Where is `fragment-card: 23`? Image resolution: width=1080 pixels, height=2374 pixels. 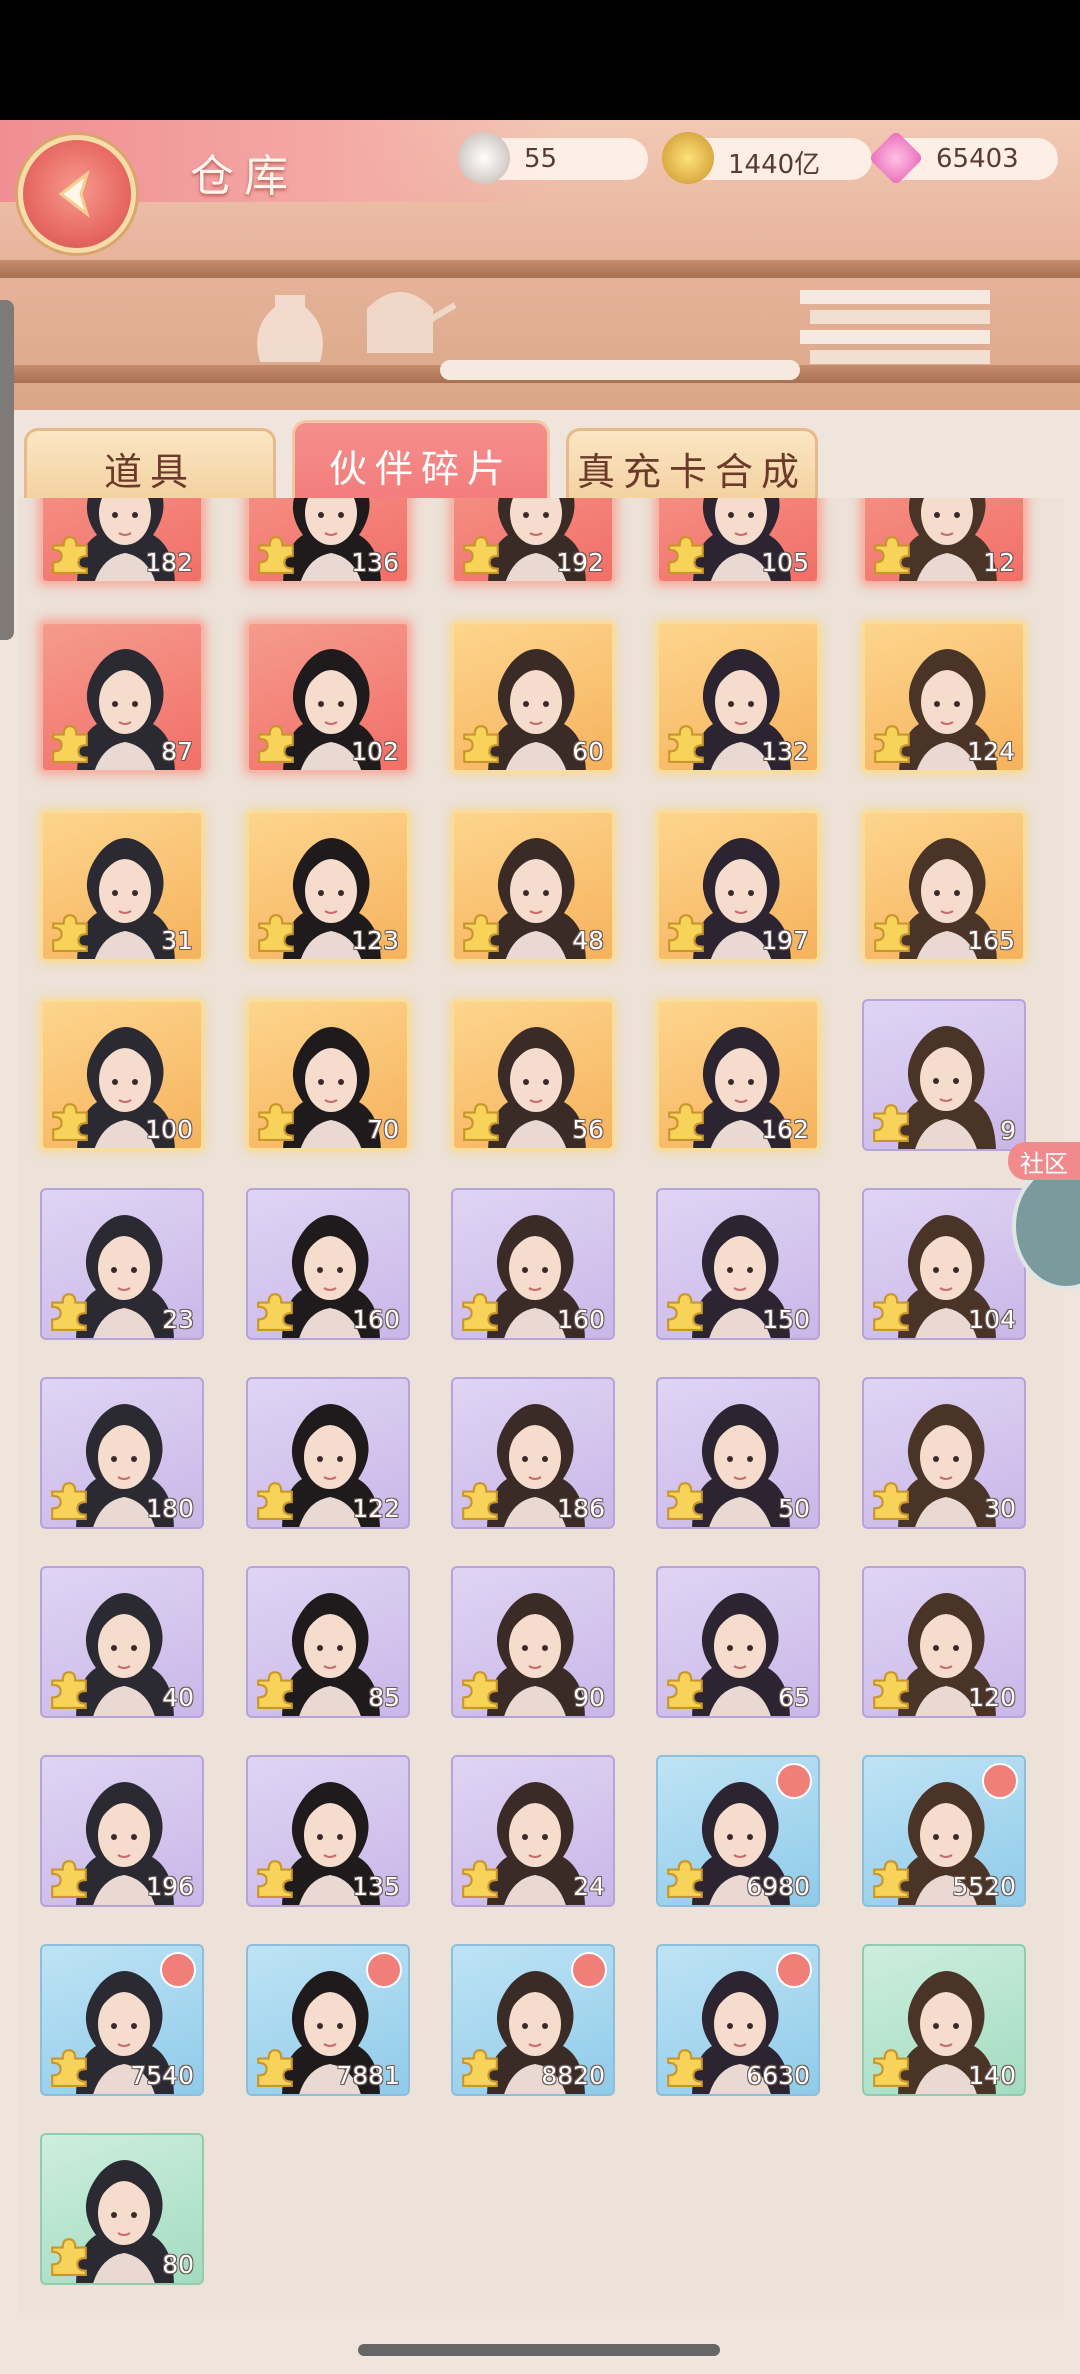 fragment-card: 23 is located at coordinates (122, 1264).